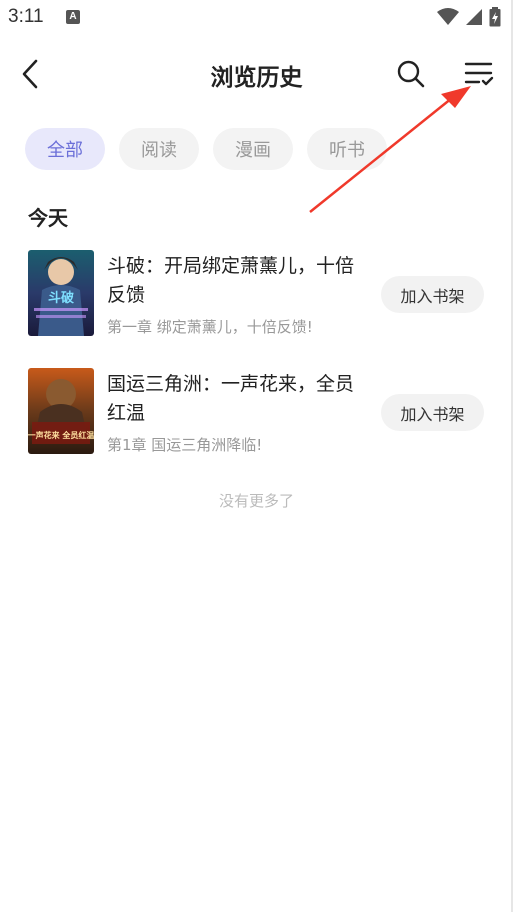  What do you see at coordinates (210, 327) in the screenshot?
I see `book-last-chapter: 第一章 绑定萧薰儿，十倍反馈!` at bounding box center [210, 327].